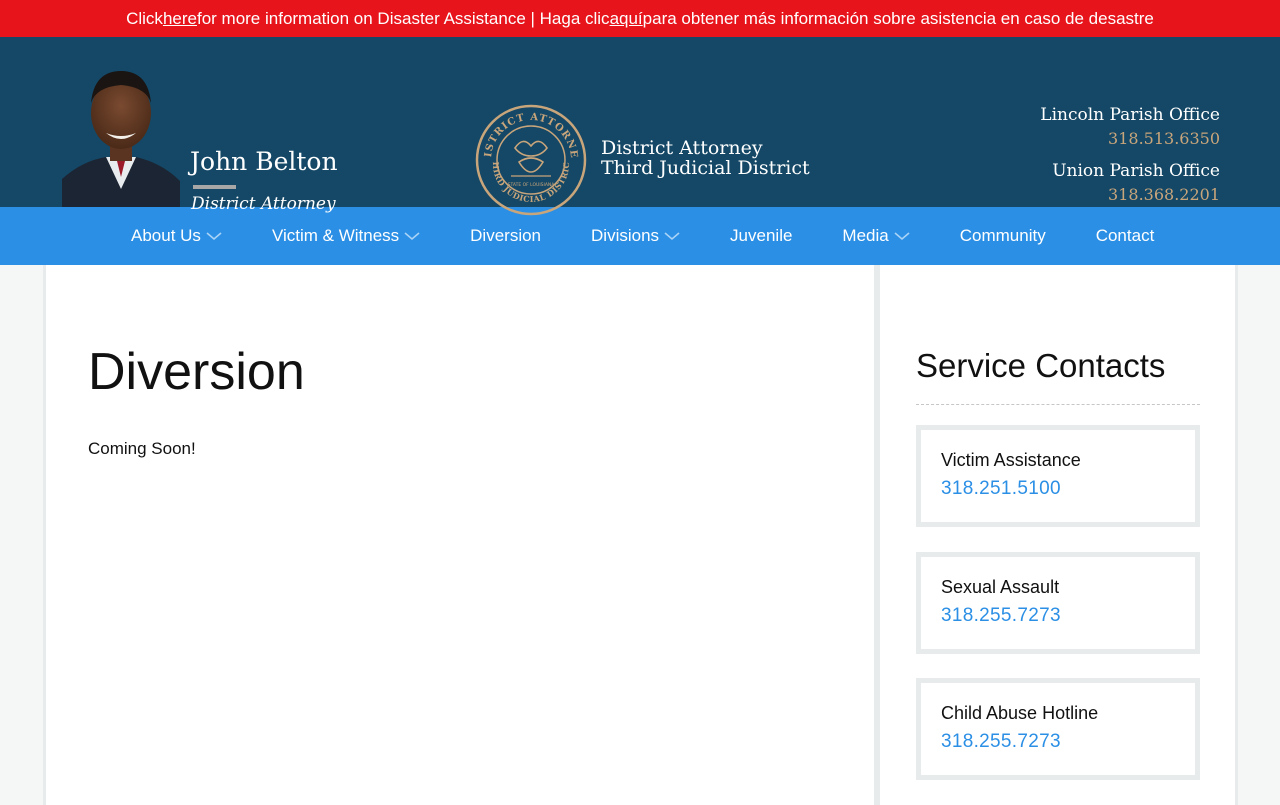 The width and height of the screenshot is (1280, 805). What do you see at coordinates (705, 168) in the screenshot?
I see `office-name-line2: Third Judicial District` at bounding box center [705, 168].